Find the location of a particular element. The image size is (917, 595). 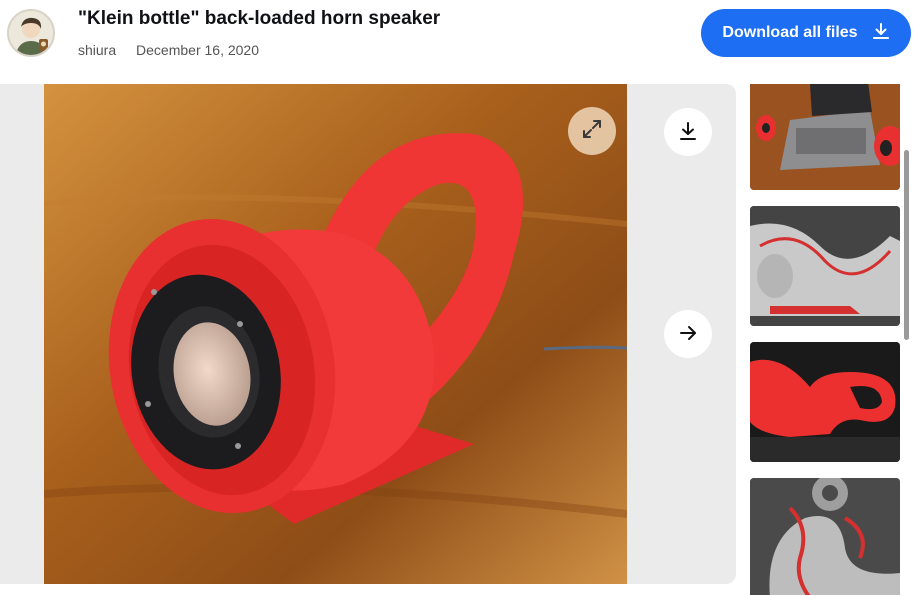

expand-icon is located at coordinates (592, 131).